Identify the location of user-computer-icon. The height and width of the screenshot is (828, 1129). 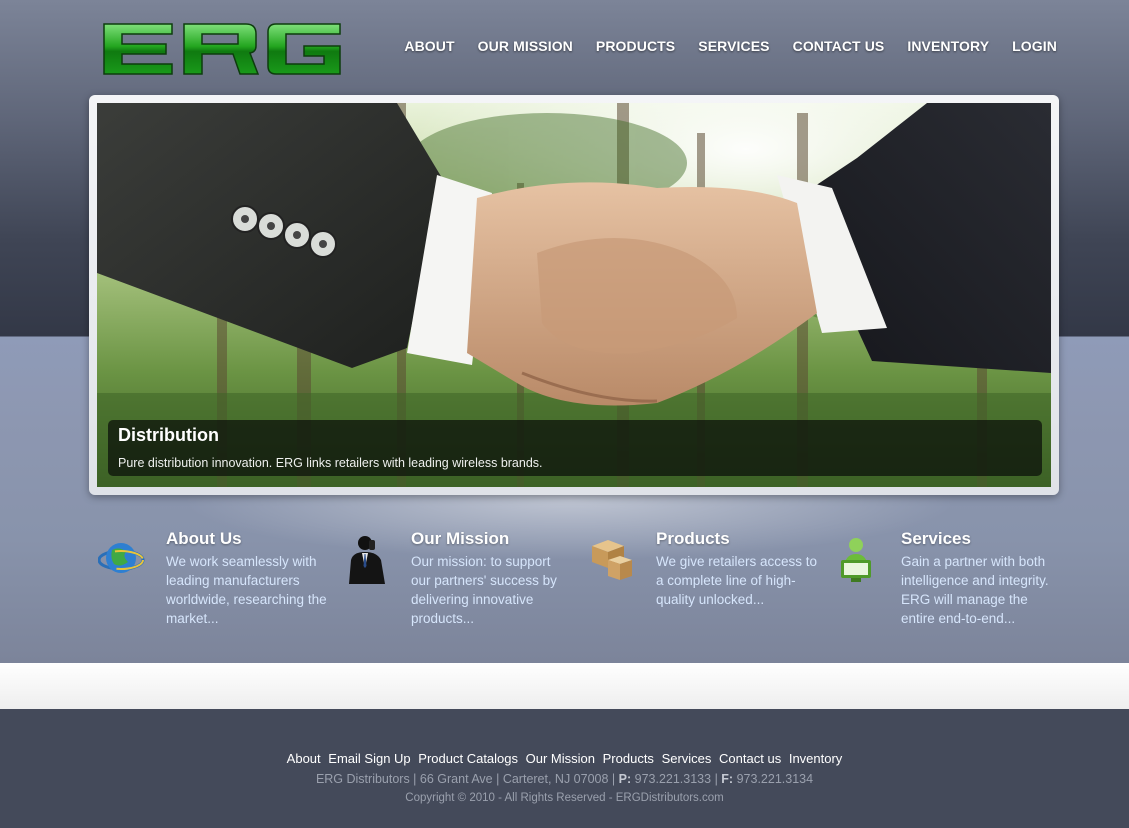
(858, 559).